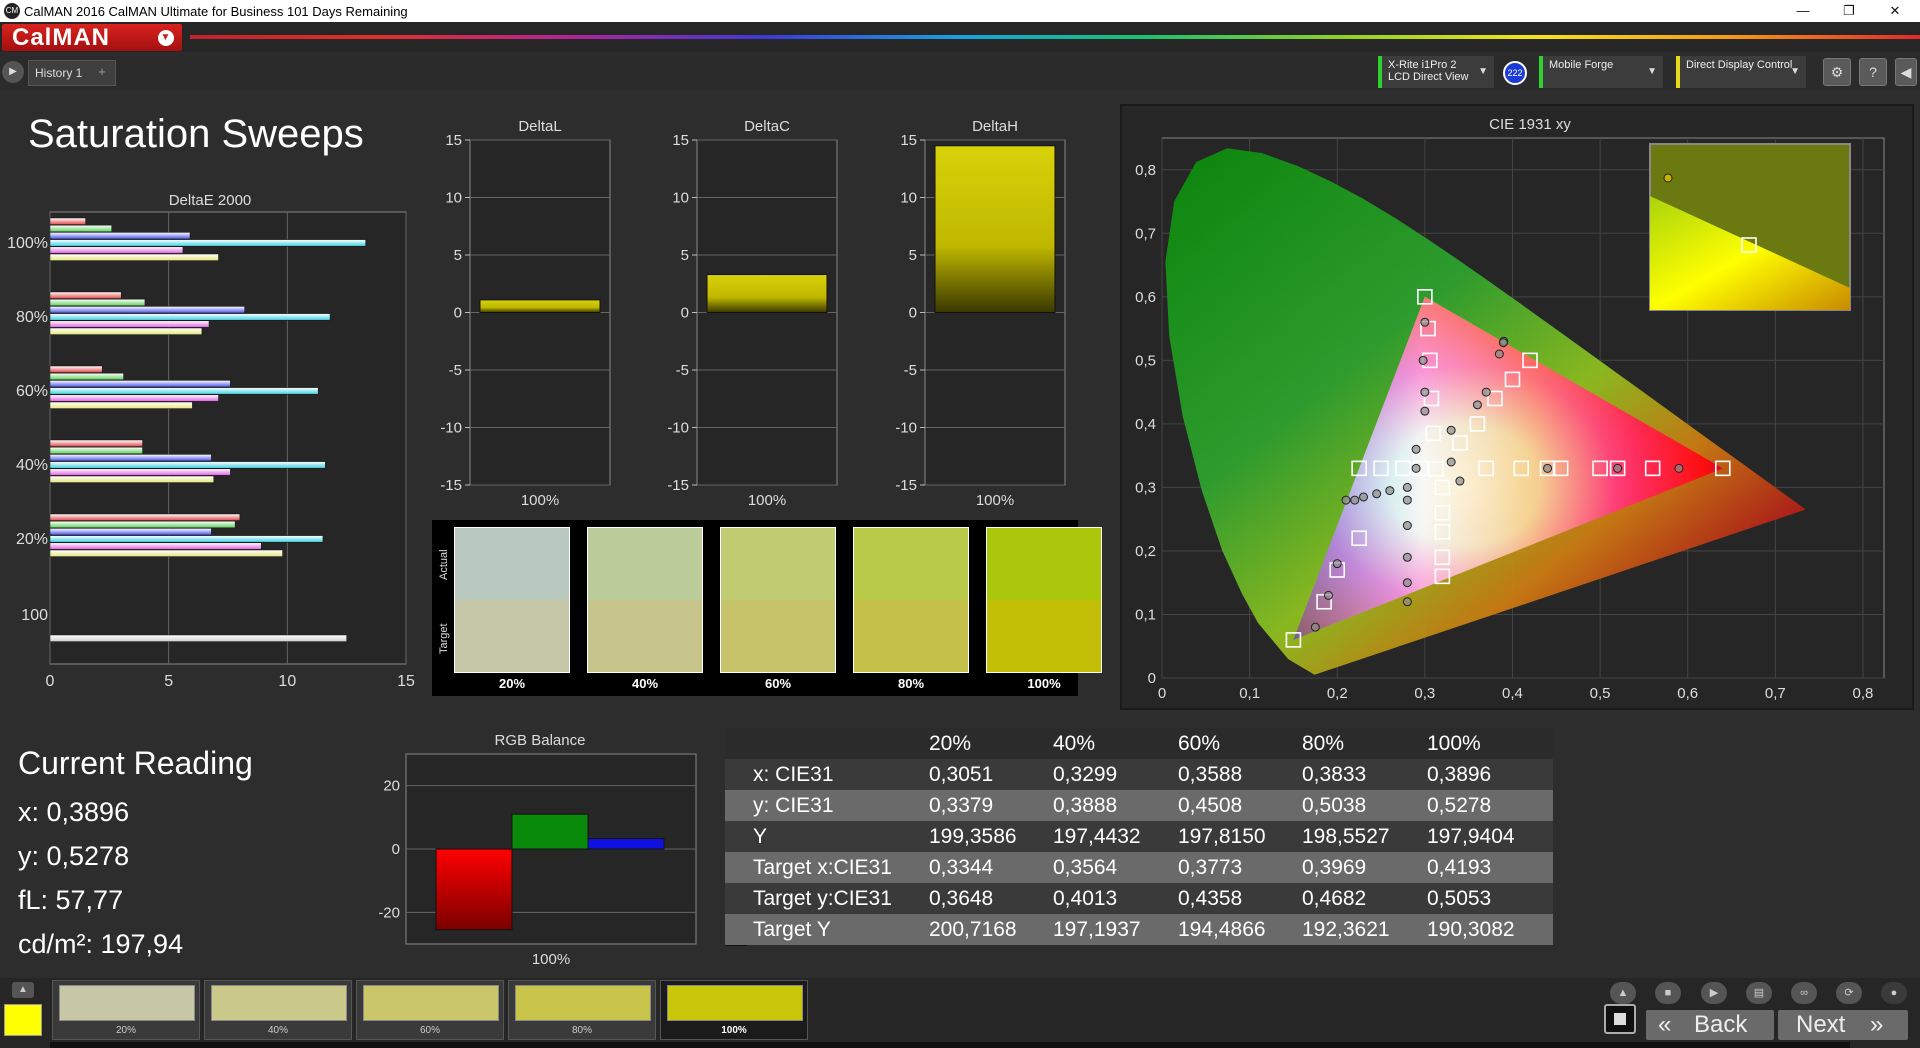 This screenshot has height=1048, width=1920. I want to click on patch-40%: 40%, so click(278, 1010).